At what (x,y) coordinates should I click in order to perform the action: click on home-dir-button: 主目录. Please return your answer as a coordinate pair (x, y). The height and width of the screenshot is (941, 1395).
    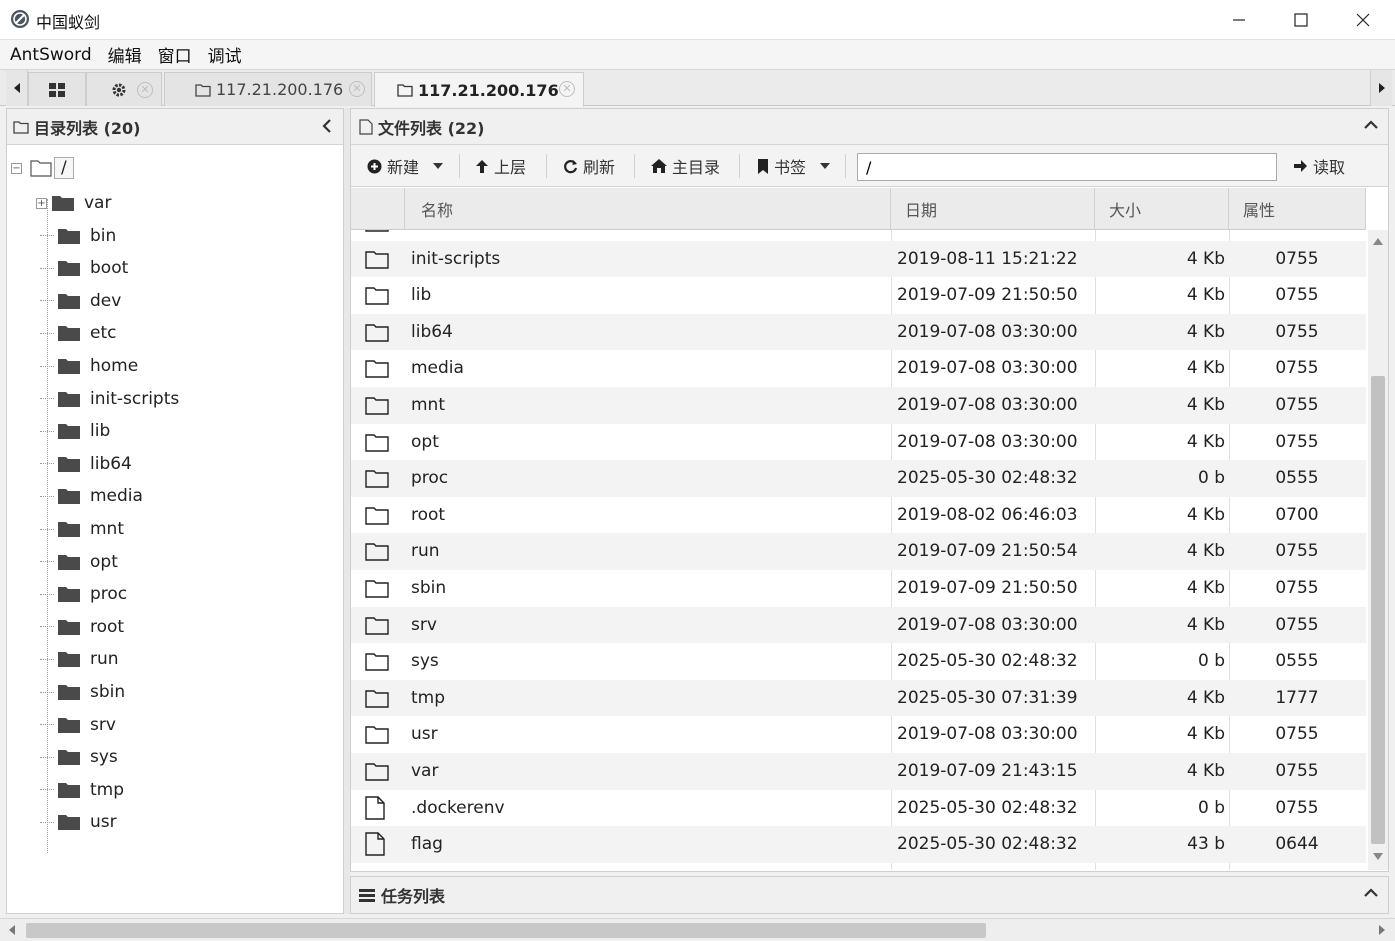
    Looking at the image, I should click on (685, 166).